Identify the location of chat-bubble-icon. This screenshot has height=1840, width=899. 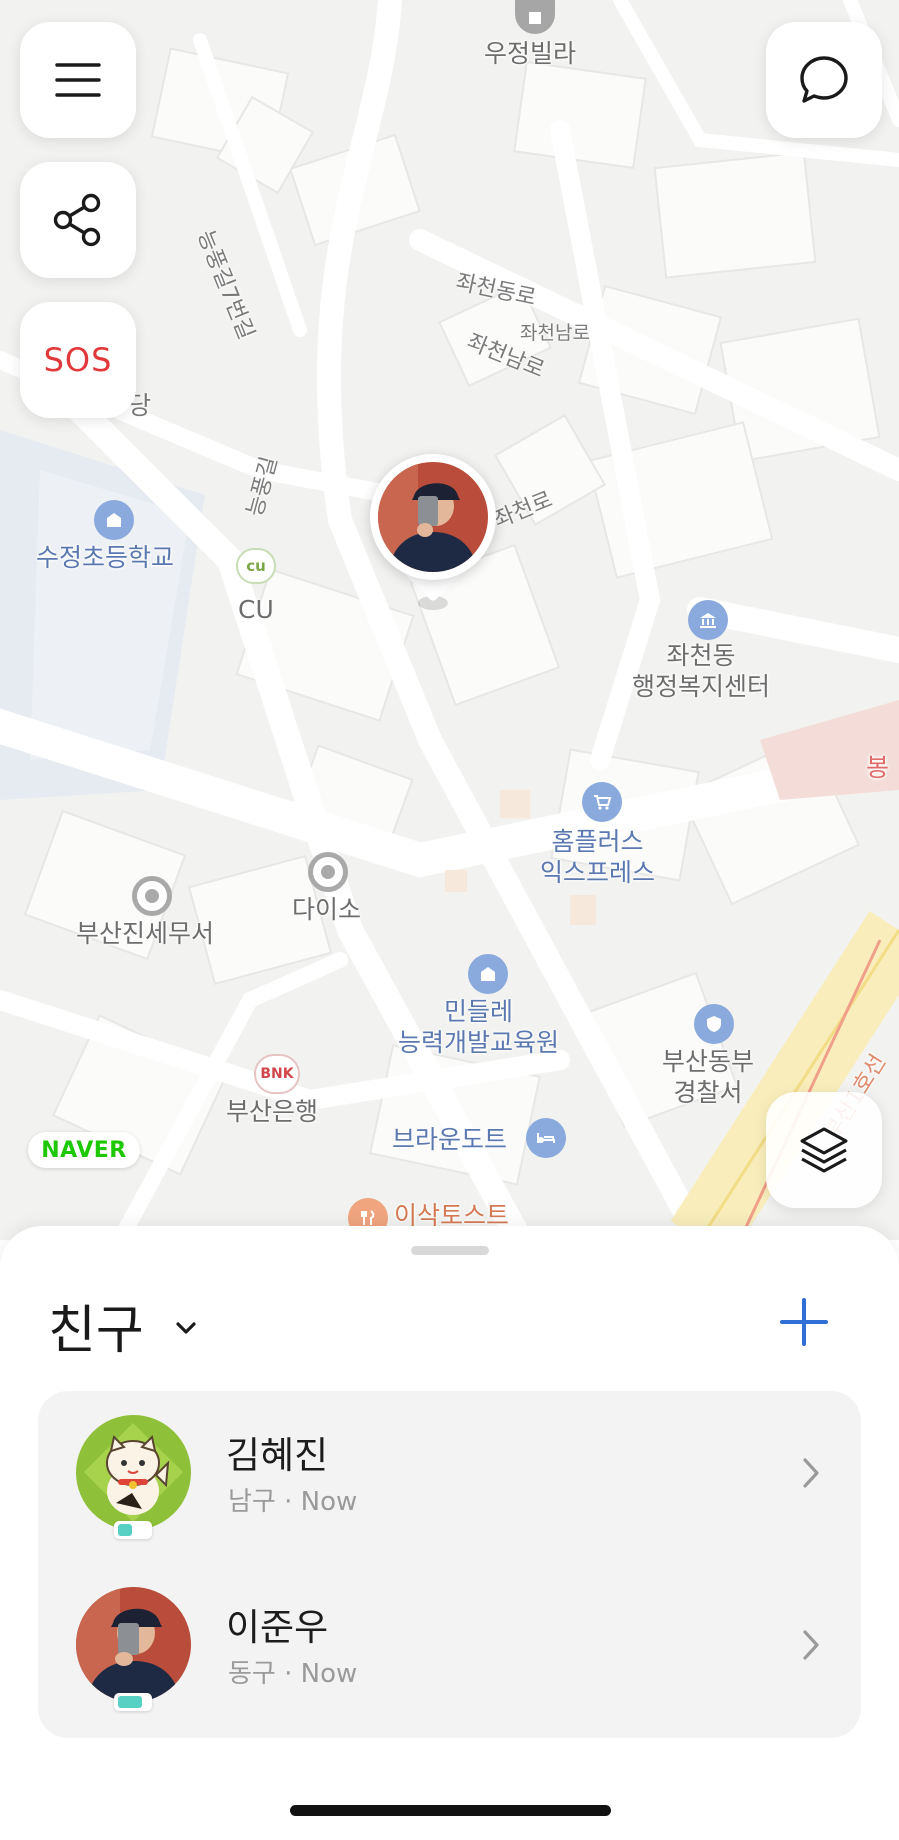
(824, 79).